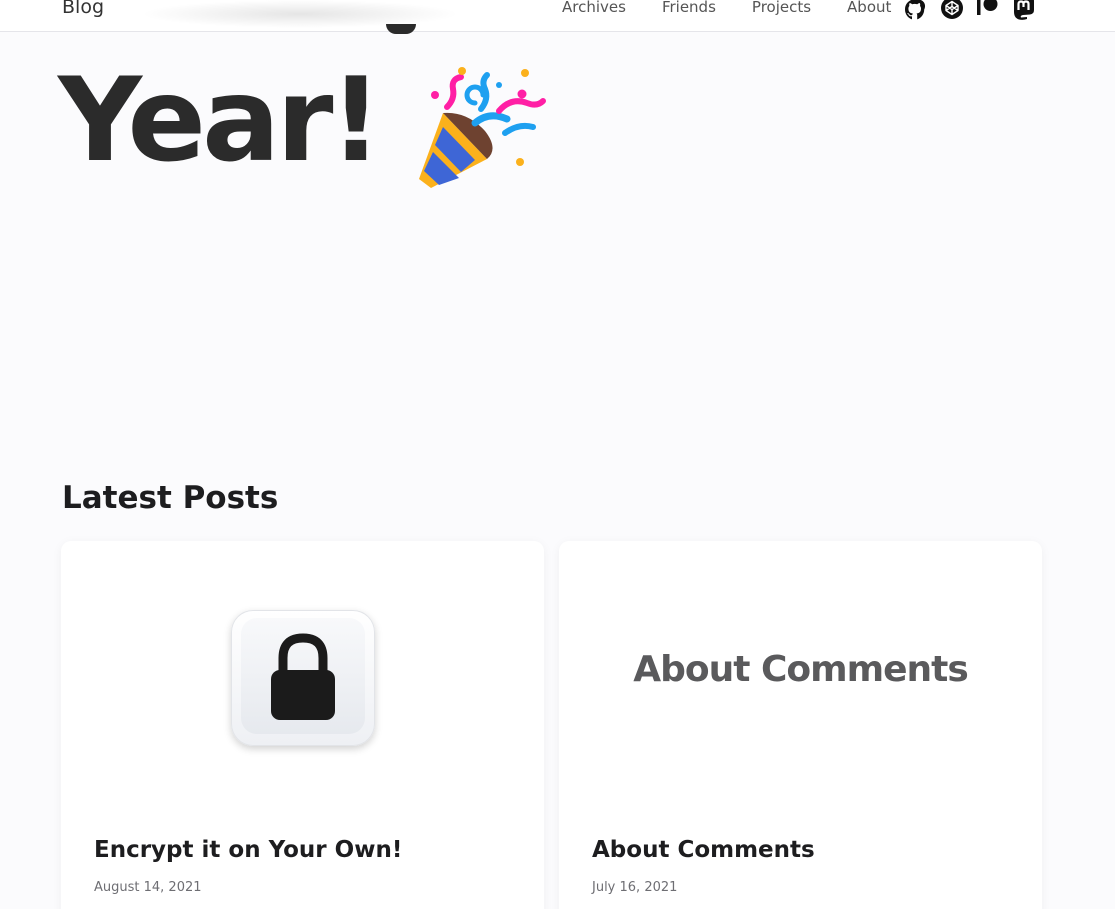 This screenshot has height=909, width=1115. Describe the element at coordinates (148, 887) in the screenshot. I see `post-date: August 14, 2021` at that location.